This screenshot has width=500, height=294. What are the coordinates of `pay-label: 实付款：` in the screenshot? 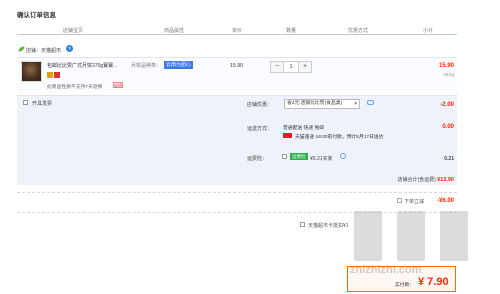 It's located at (405, 285).